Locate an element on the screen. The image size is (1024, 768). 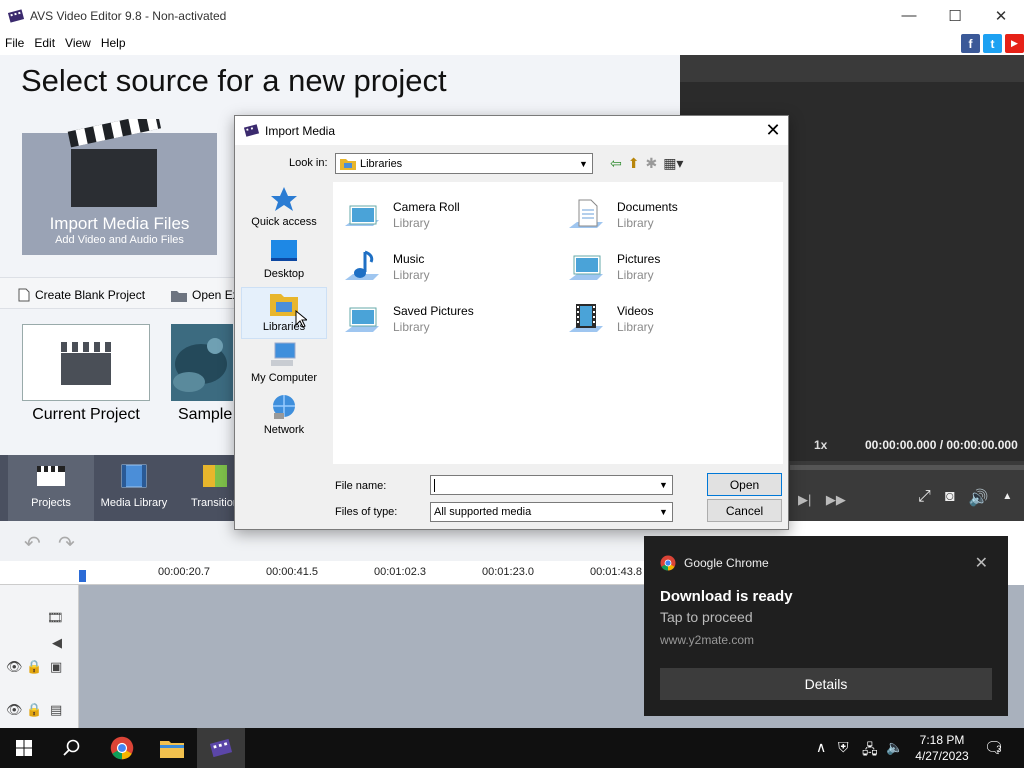
dialog-close-icon: ✕ is located at coordinates (773, 130).